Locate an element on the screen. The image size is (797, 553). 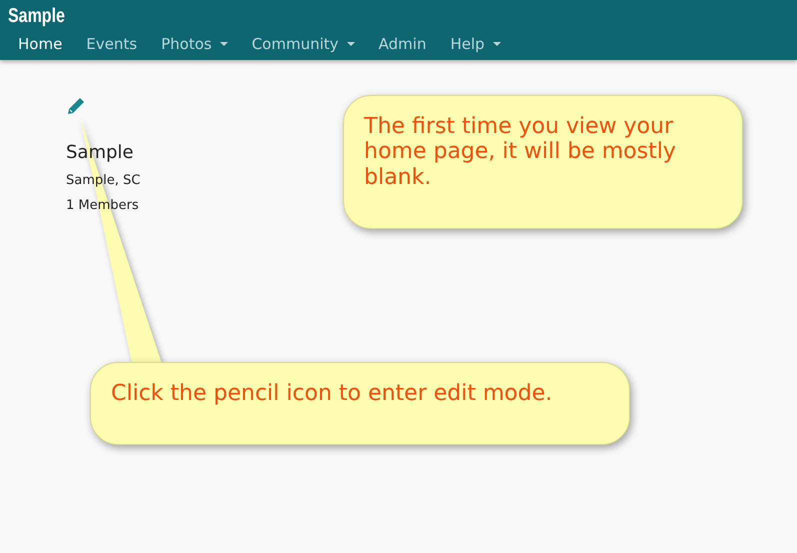
nav-item: Community is located at coordinates (303, 44).